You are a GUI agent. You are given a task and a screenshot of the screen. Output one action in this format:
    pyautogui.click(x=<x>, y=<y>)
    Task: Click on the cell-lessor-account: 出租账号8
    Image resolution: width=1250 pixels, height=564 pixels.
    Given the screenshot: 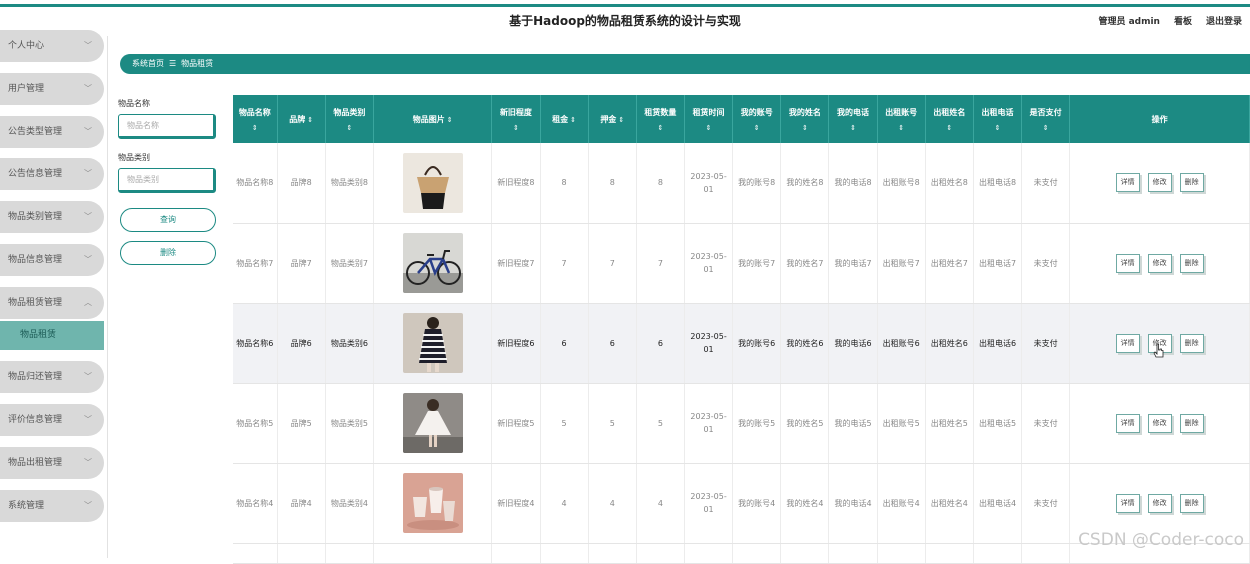 What is the action you would take?
    pyautogui.click(x=901, y=183)
    